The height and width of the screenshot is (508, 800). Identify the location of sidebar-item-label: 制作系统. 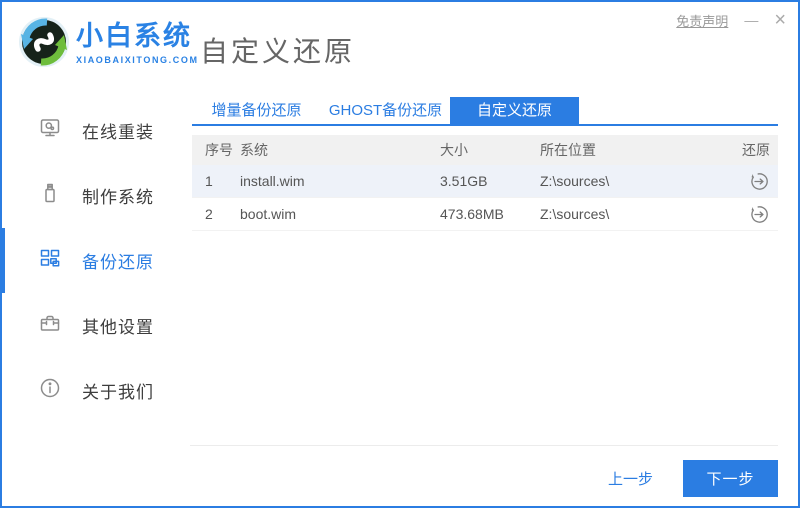
(118, 197).